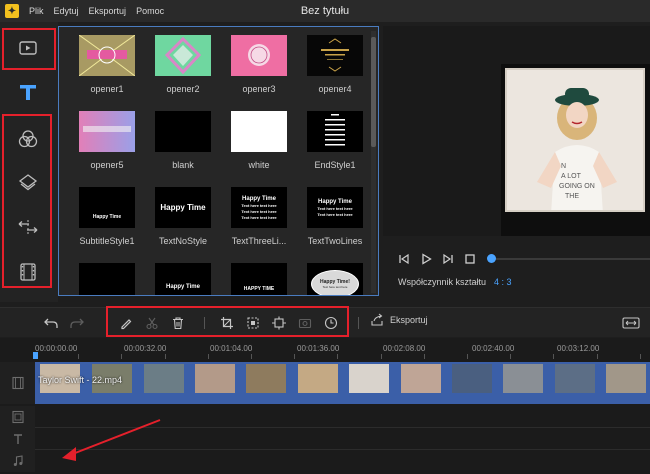 The image size is (650, 474). I want to click on template-opener4: opener4, so click(335, 64).